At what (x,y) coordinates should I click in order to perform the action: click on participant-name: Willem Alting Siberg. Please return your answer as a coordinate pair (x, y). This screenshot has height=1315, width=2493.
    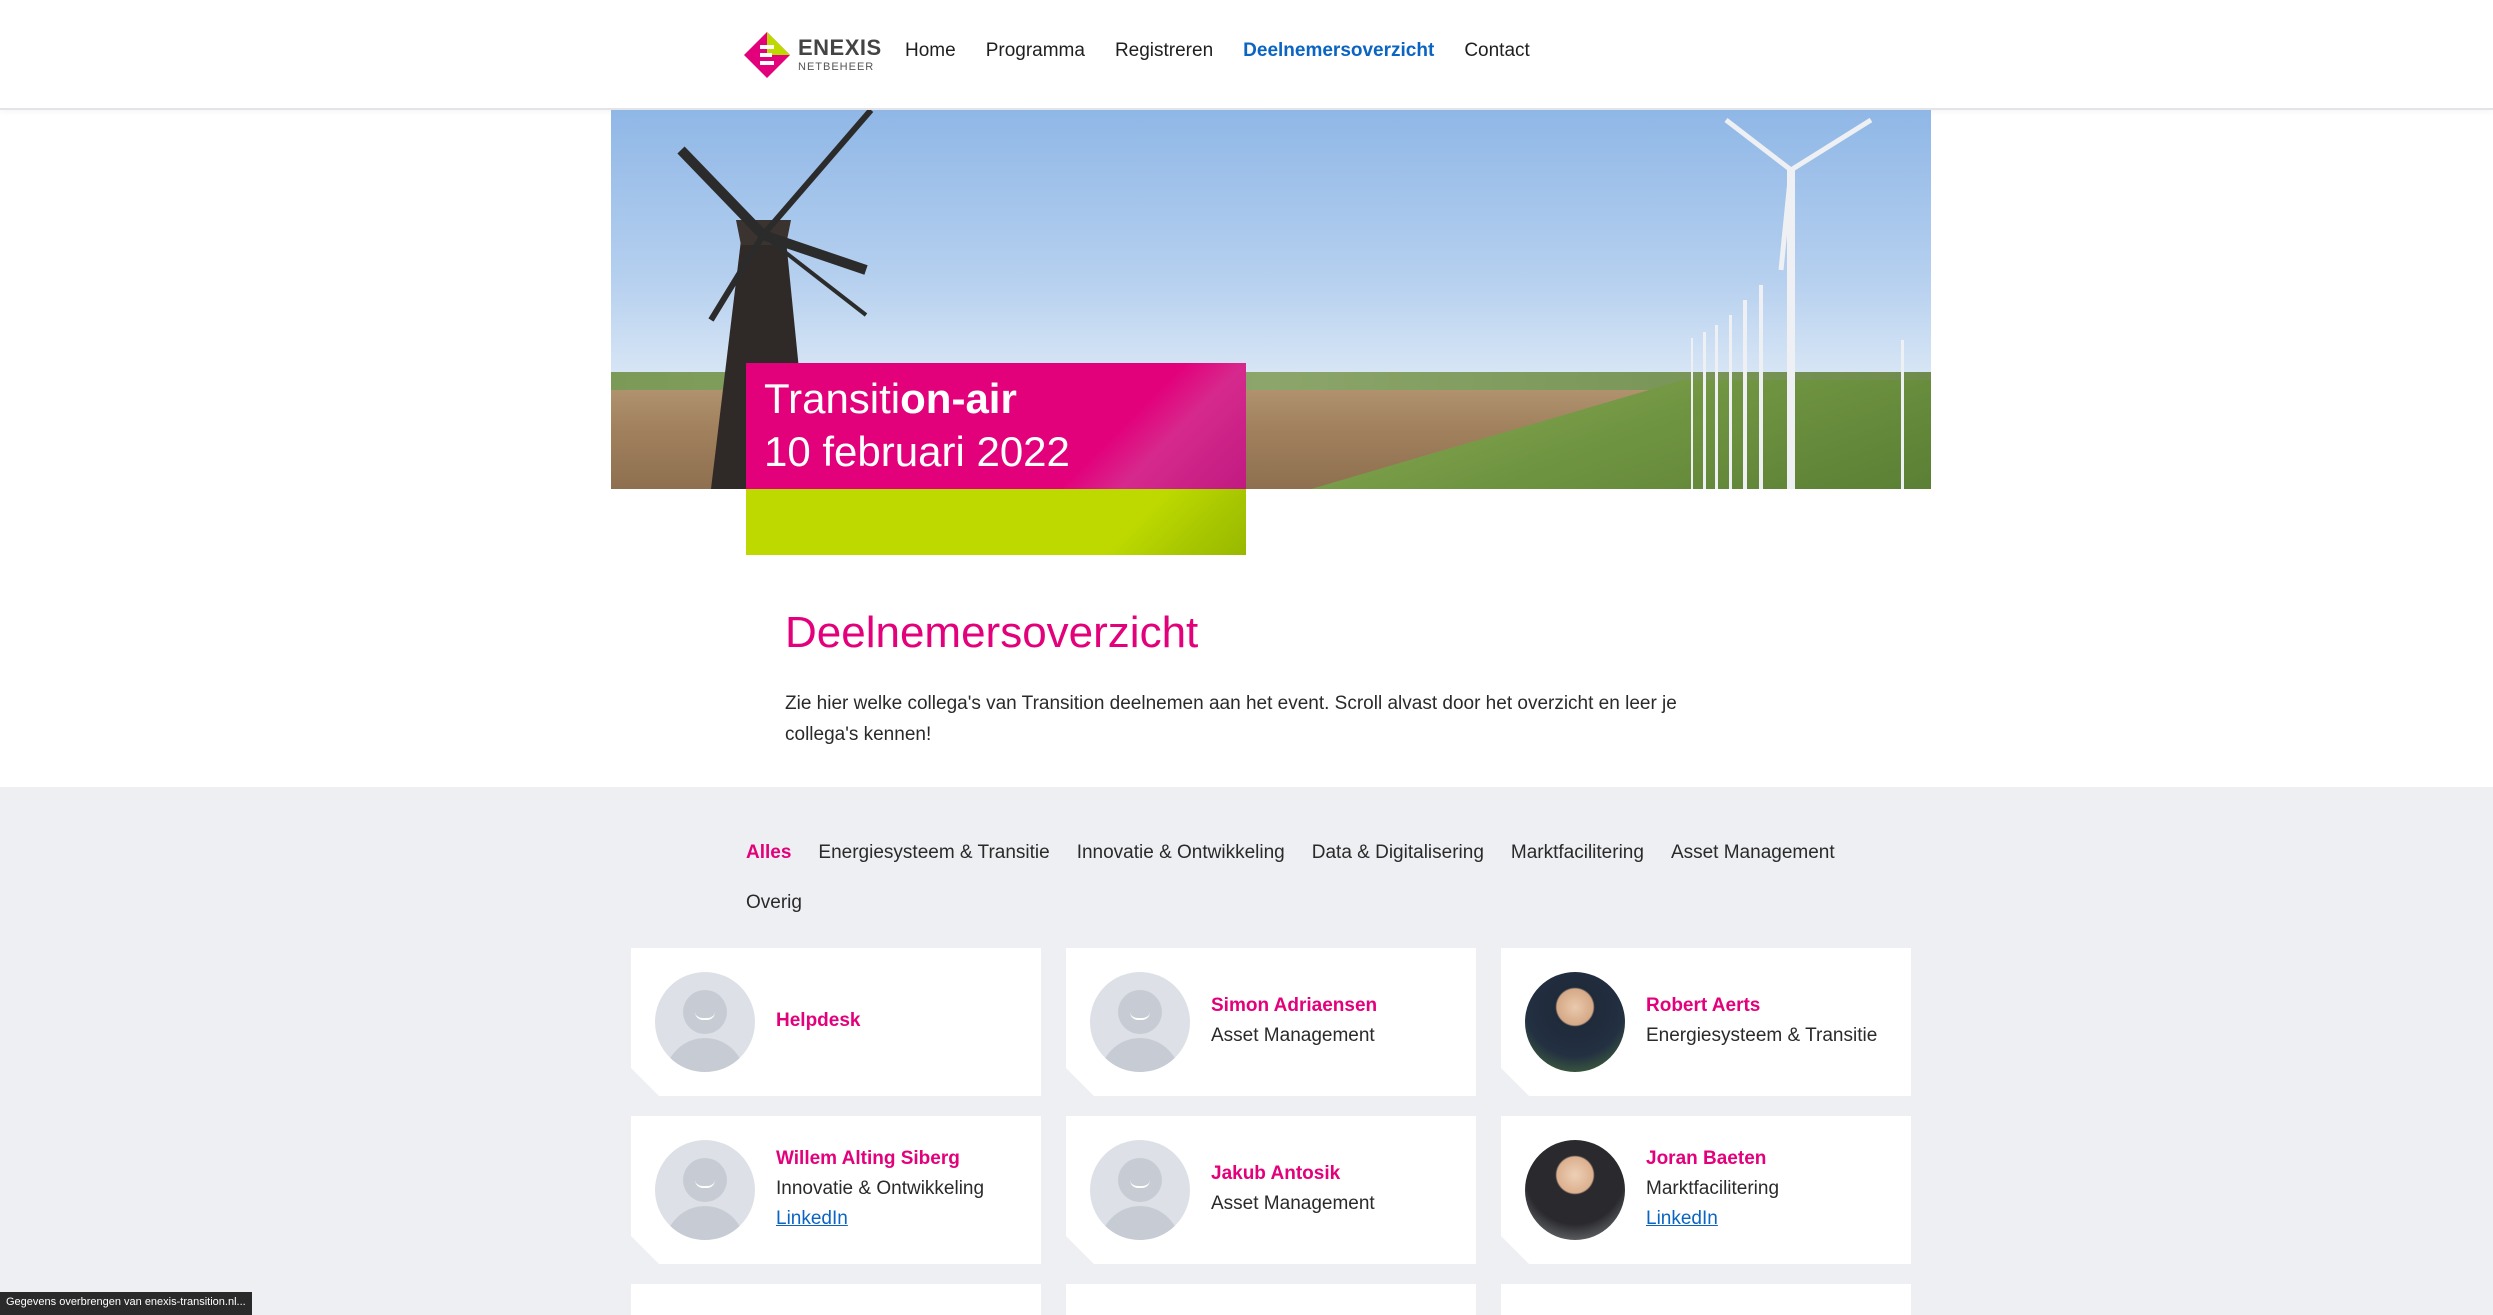
    Looking at the image, I should click on (868, 1158).